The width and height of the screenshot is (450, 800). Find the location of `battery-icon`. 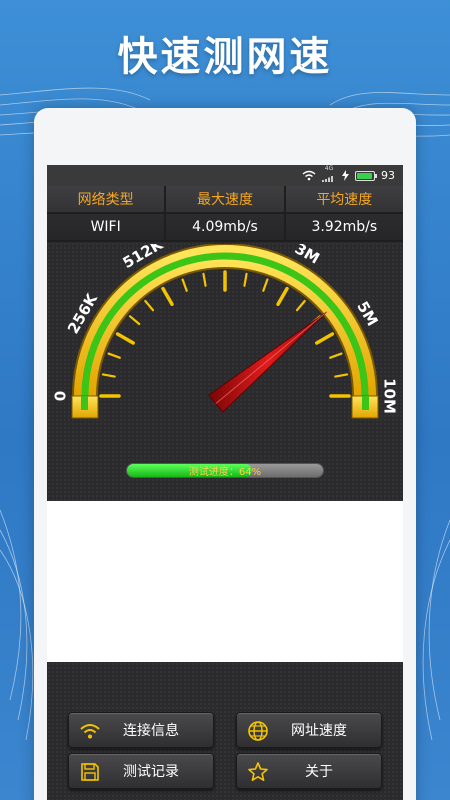

battery-icon is located at coordinates (366, 175).